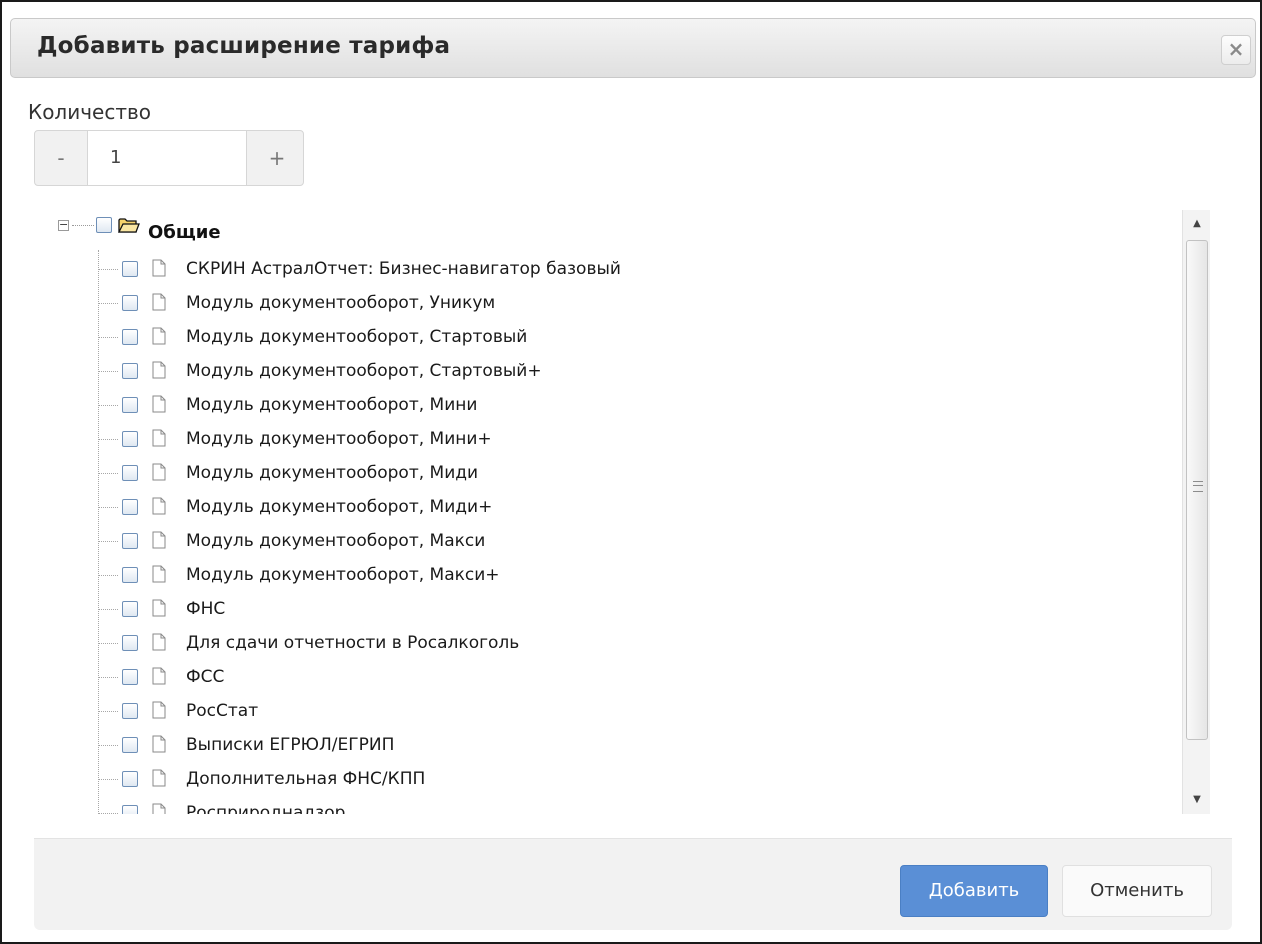  Describe the element at coordinates (205, 677) in the screenshot. I see `tree-item-label: ФСС` at that location.